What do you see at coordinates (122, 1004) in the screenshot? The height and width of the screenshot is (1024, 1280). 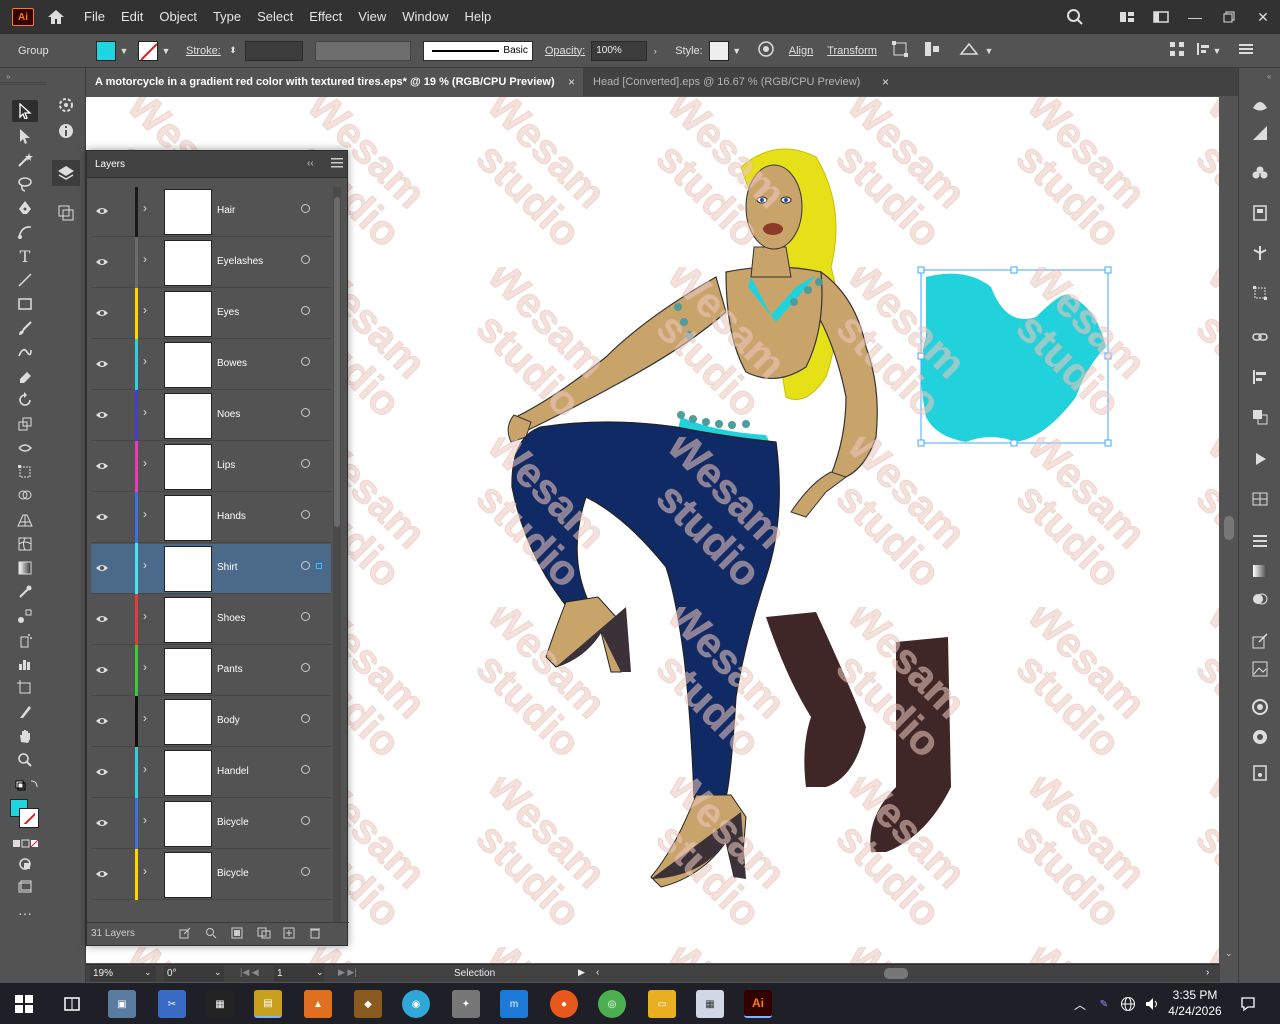 I see `photos-app-icon: ▣` at bounding box center [122, 1004].